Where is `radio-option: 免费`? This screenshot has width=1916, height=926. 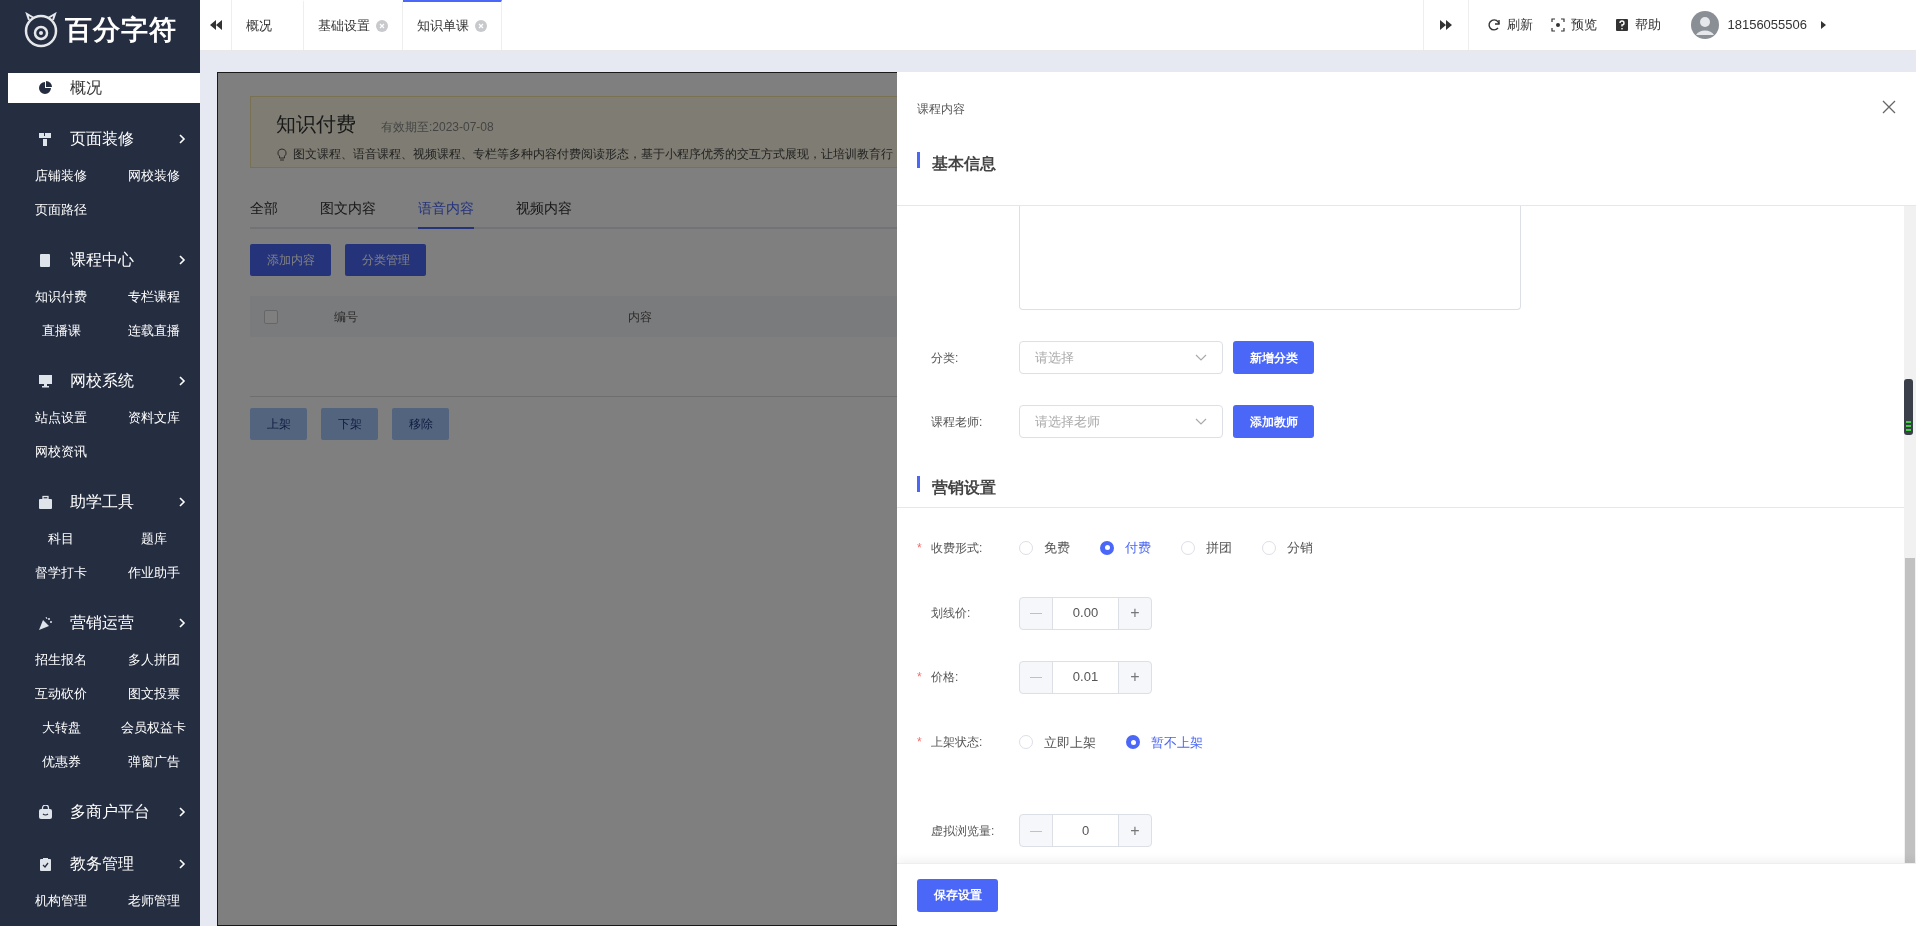
radio-option: 免费 is located at coordinates (1044, 548).